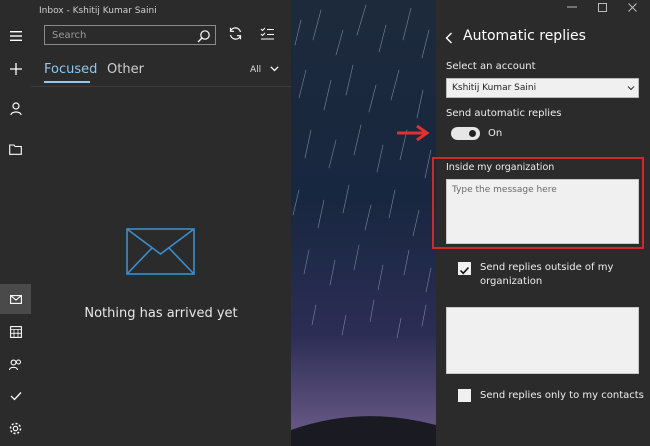 The width and height of the screenshot is (650, 446). I want to click on account-select: Kshitij Kumar Saini, so click(542, 88).